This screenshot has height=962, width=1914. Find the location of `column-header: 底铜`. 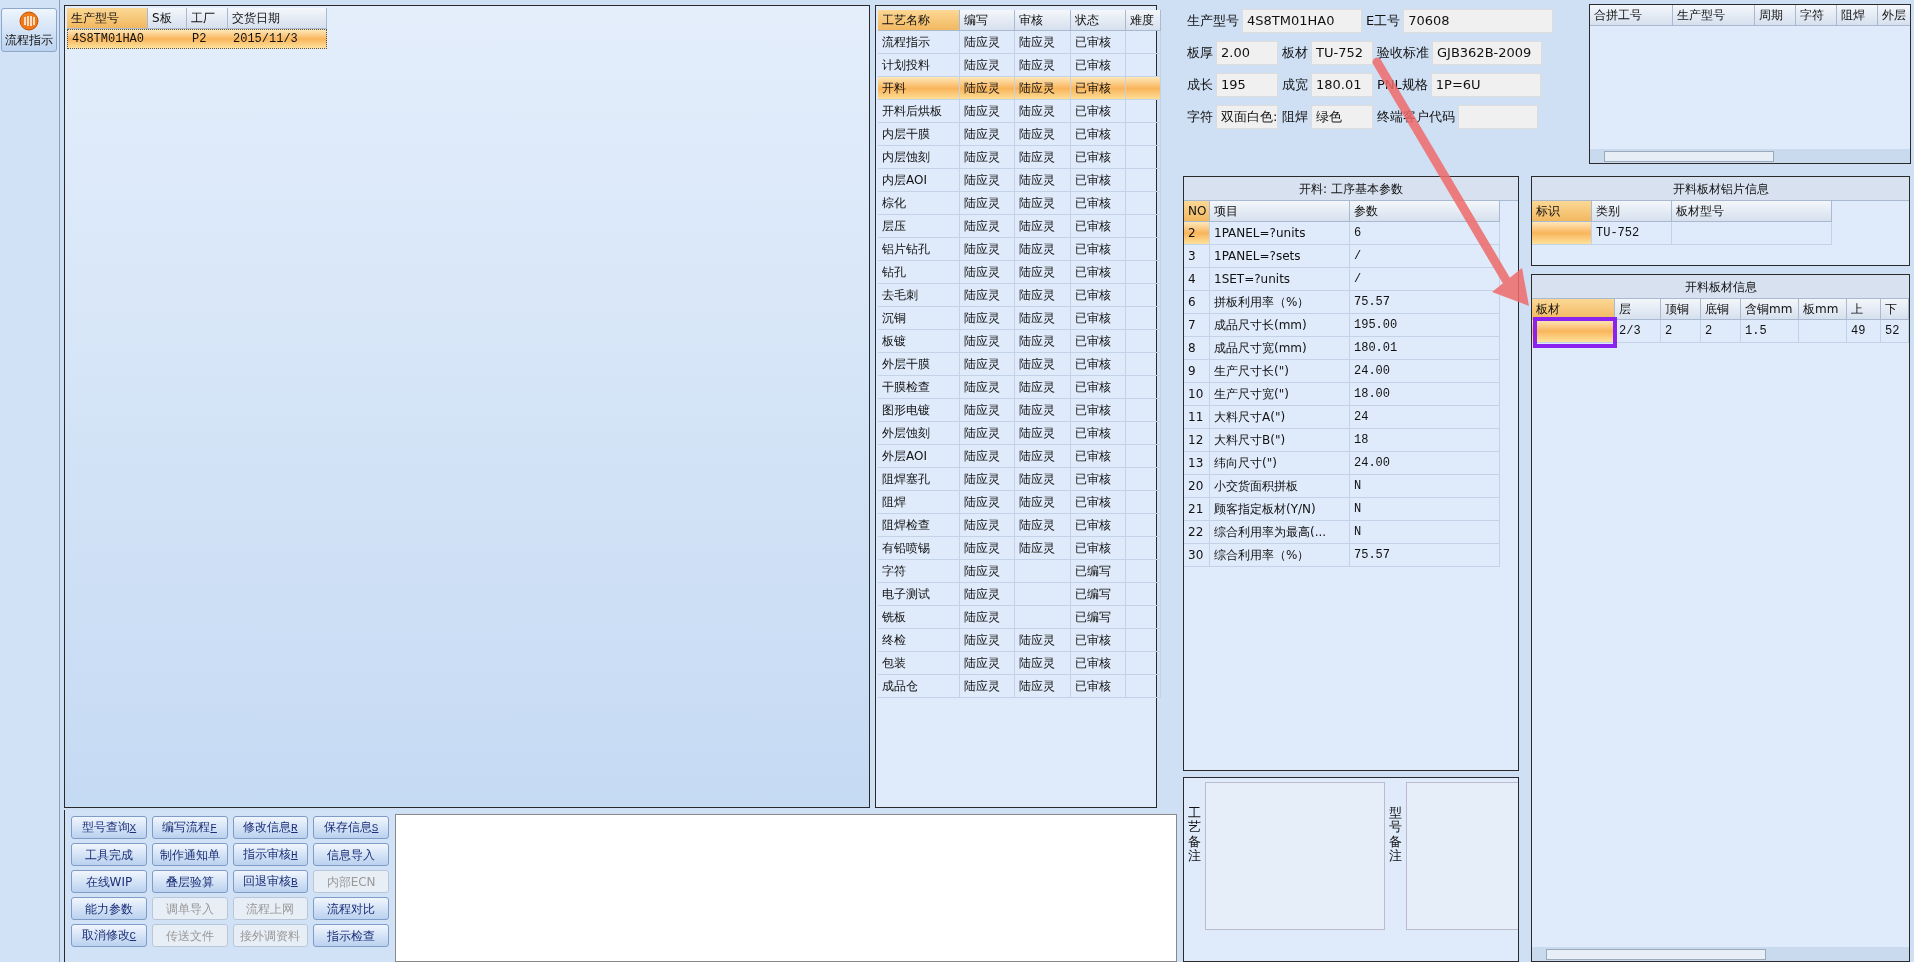

column-header: 底铜 is located at coordinates (1721, 309).